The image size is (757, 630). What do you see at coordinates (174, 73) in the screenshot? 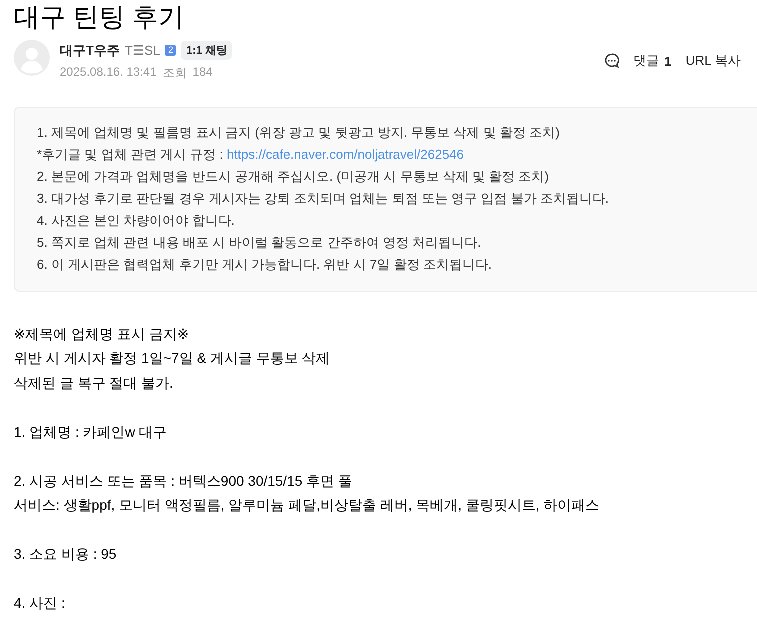
I see `views-label: 조회` at bounding box center [174, 73].